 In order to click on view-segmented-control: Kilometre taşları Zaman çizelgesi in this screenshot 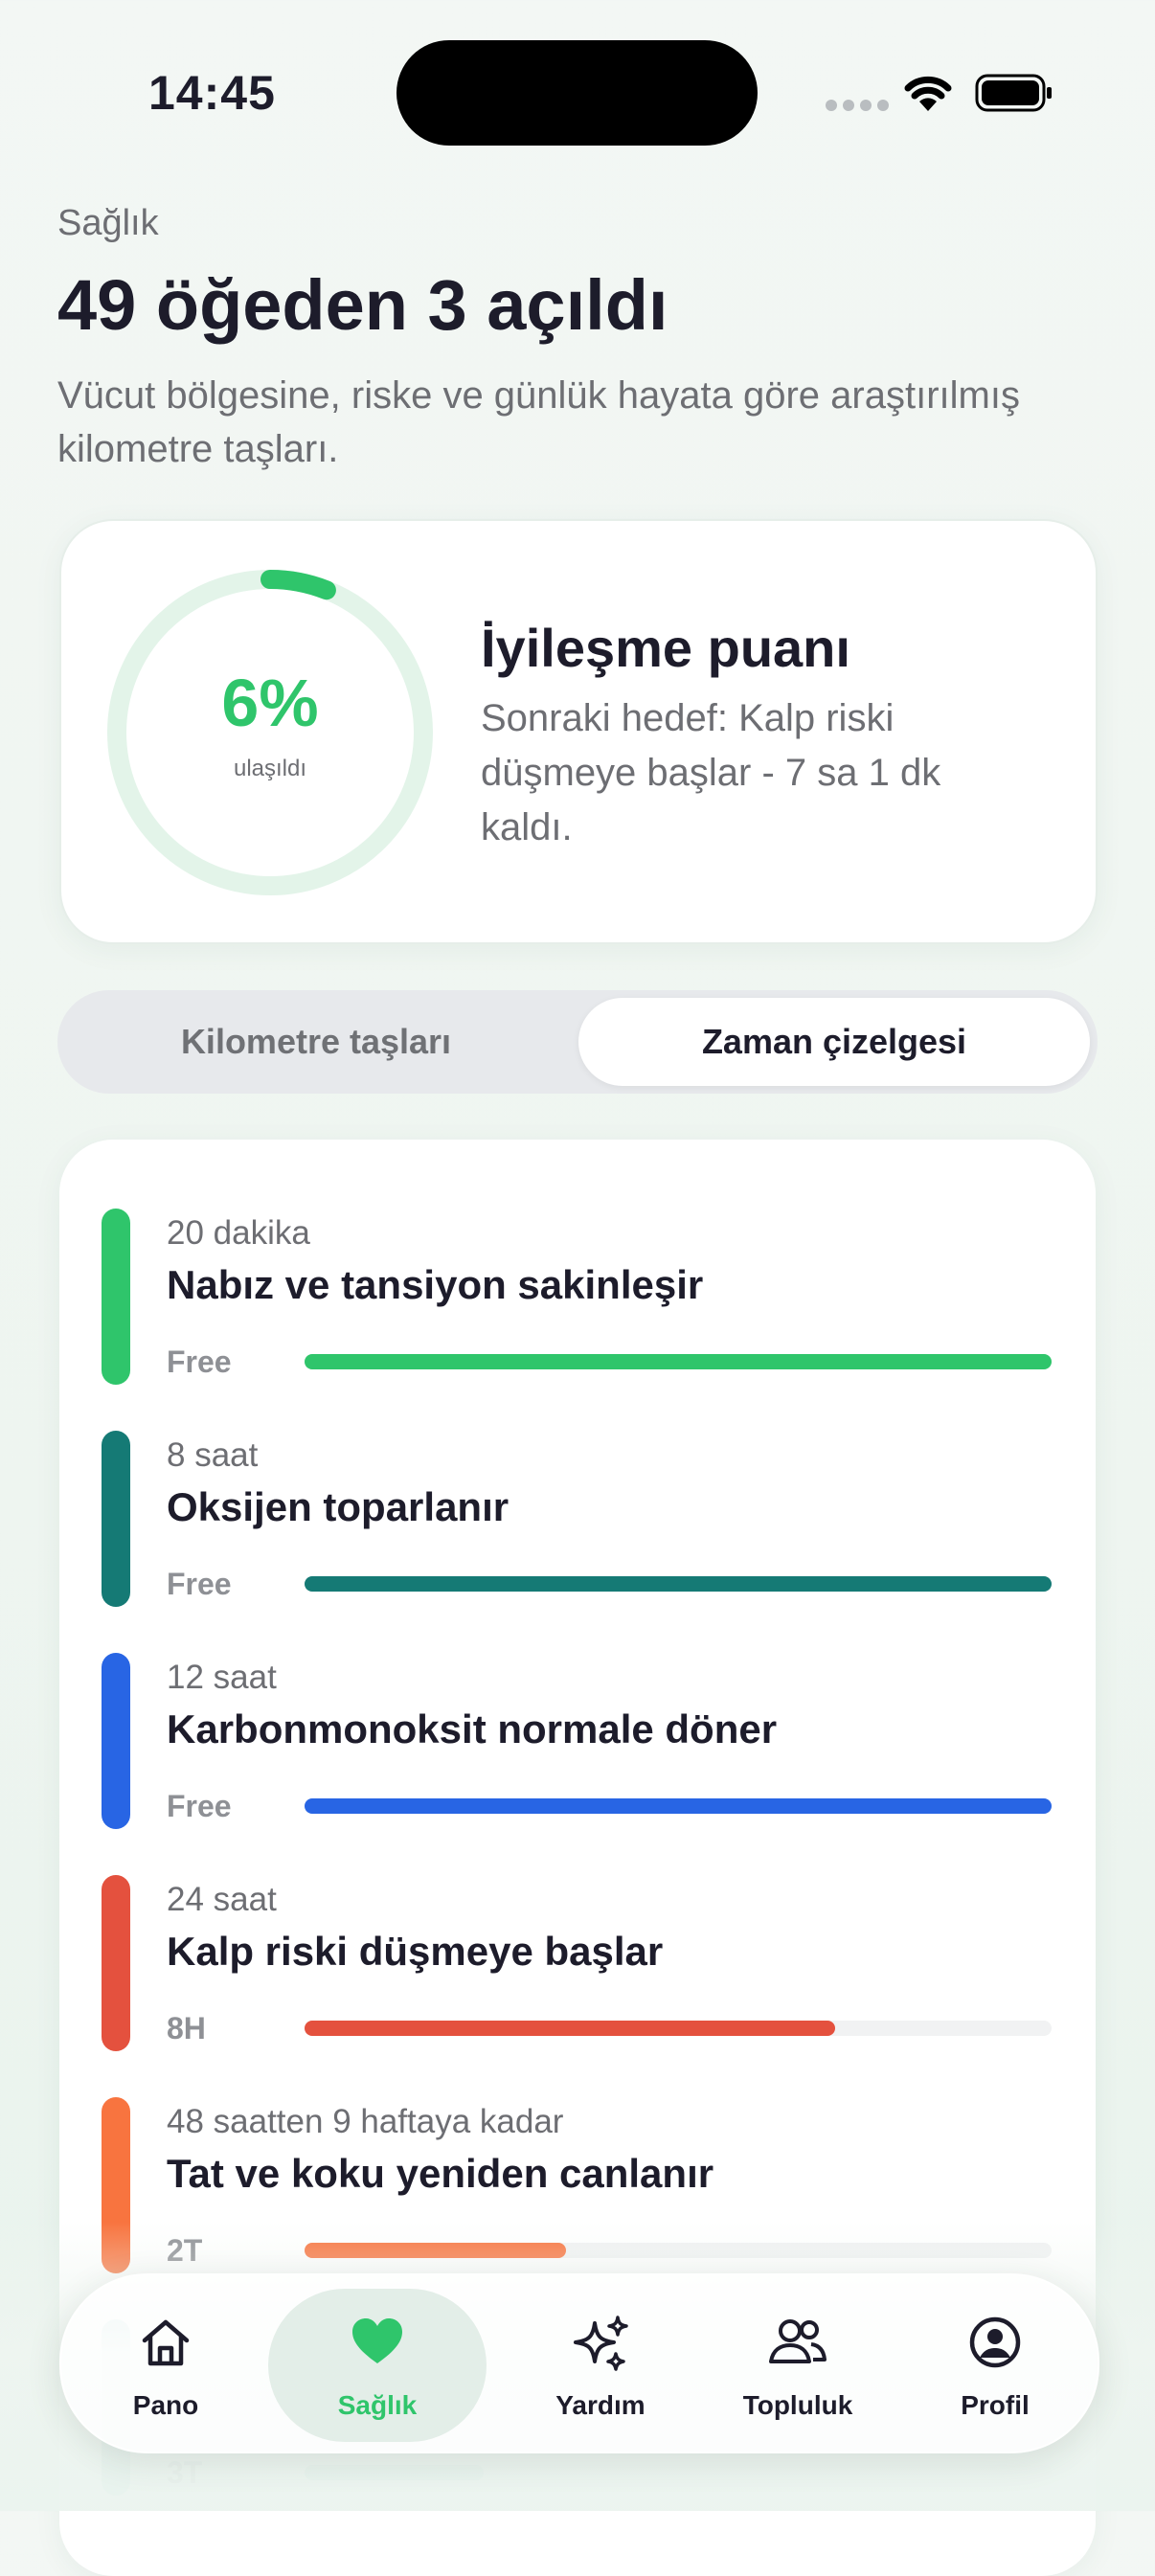, I will do `click(577, 1042)`.